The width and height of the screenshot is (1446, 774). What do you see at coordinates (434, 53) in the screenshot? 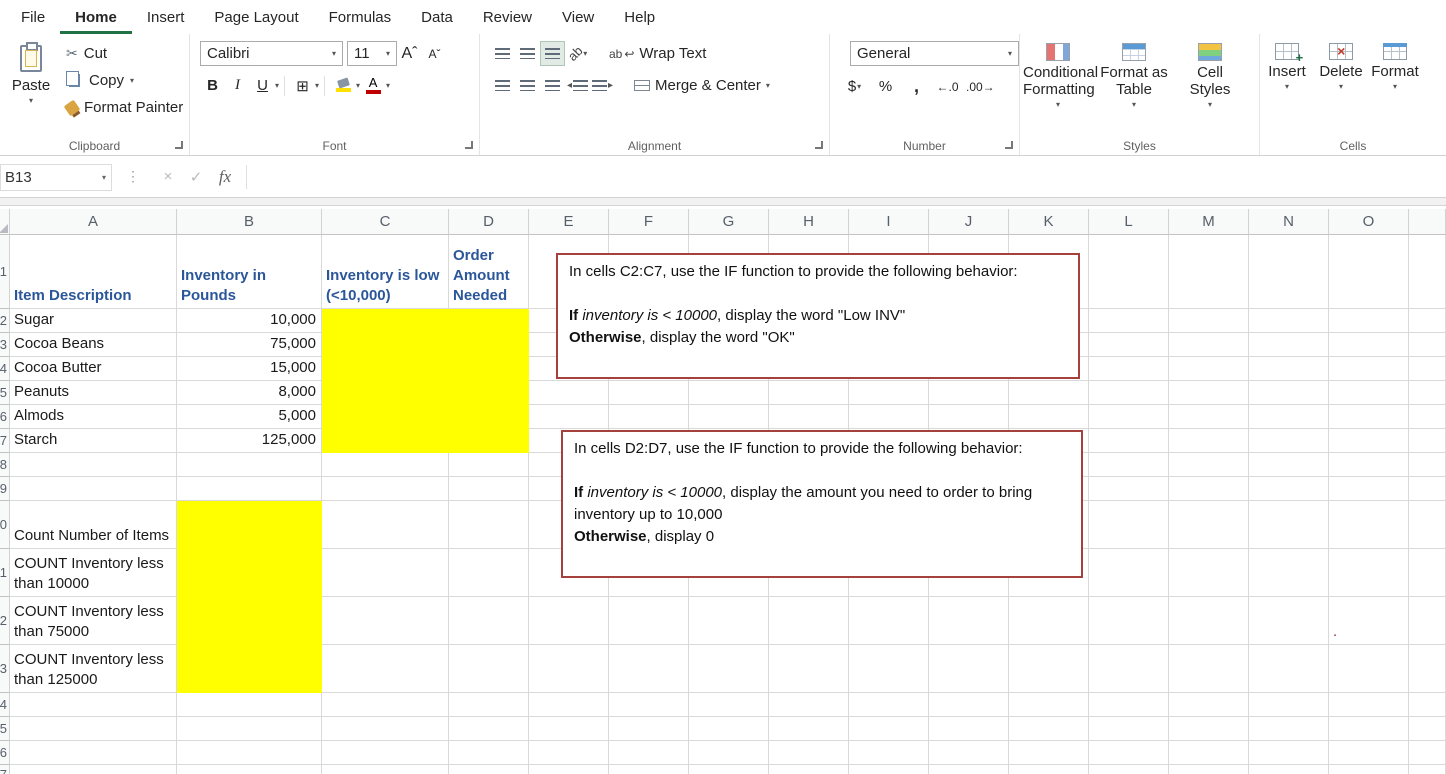
I see `decrease-font-size-button: Aˇ` at bounding box center [434, 53].